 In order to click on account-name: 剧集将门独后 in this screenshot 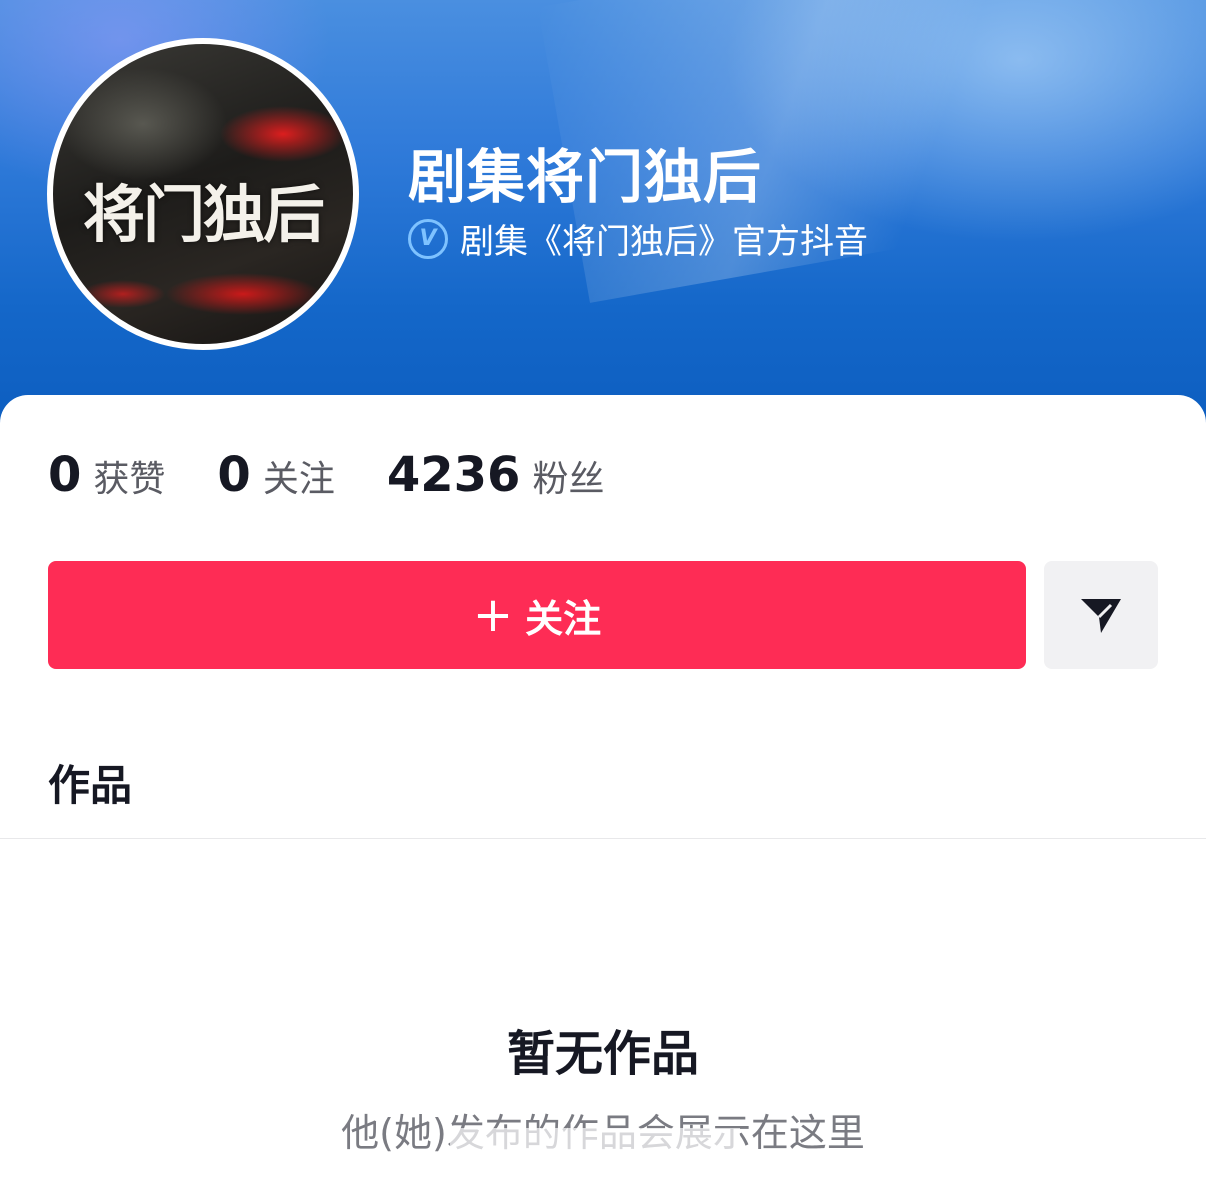, I will do `click(585, 177)`.